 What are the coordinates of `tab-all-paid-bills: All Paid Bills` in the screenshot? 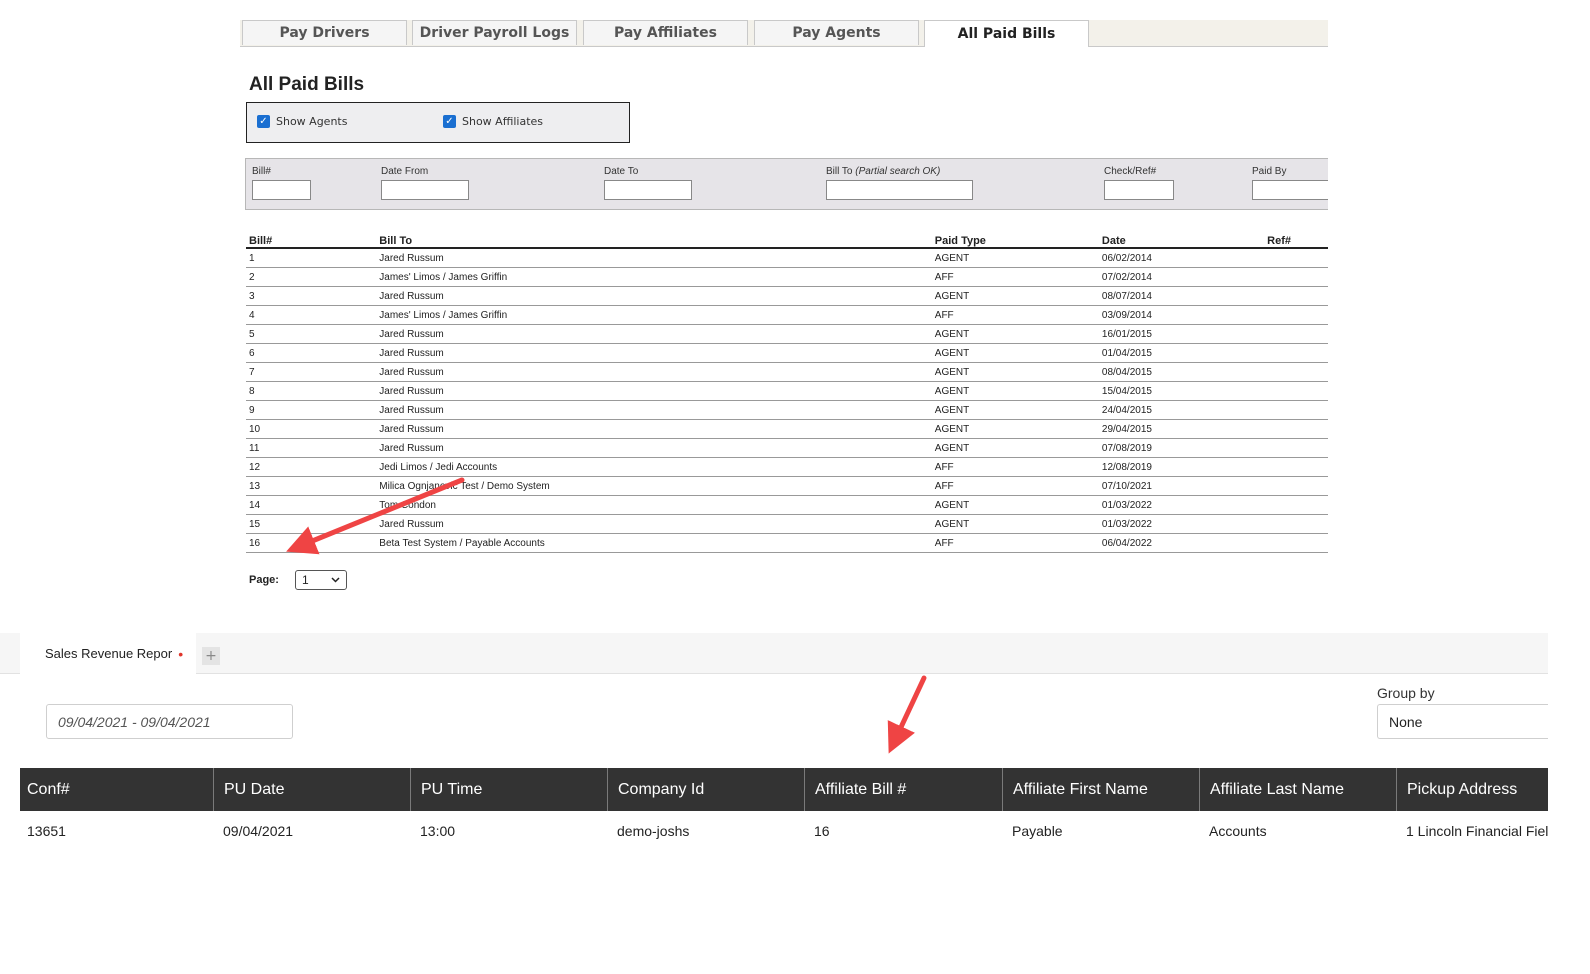 It's located at (1006, 33).